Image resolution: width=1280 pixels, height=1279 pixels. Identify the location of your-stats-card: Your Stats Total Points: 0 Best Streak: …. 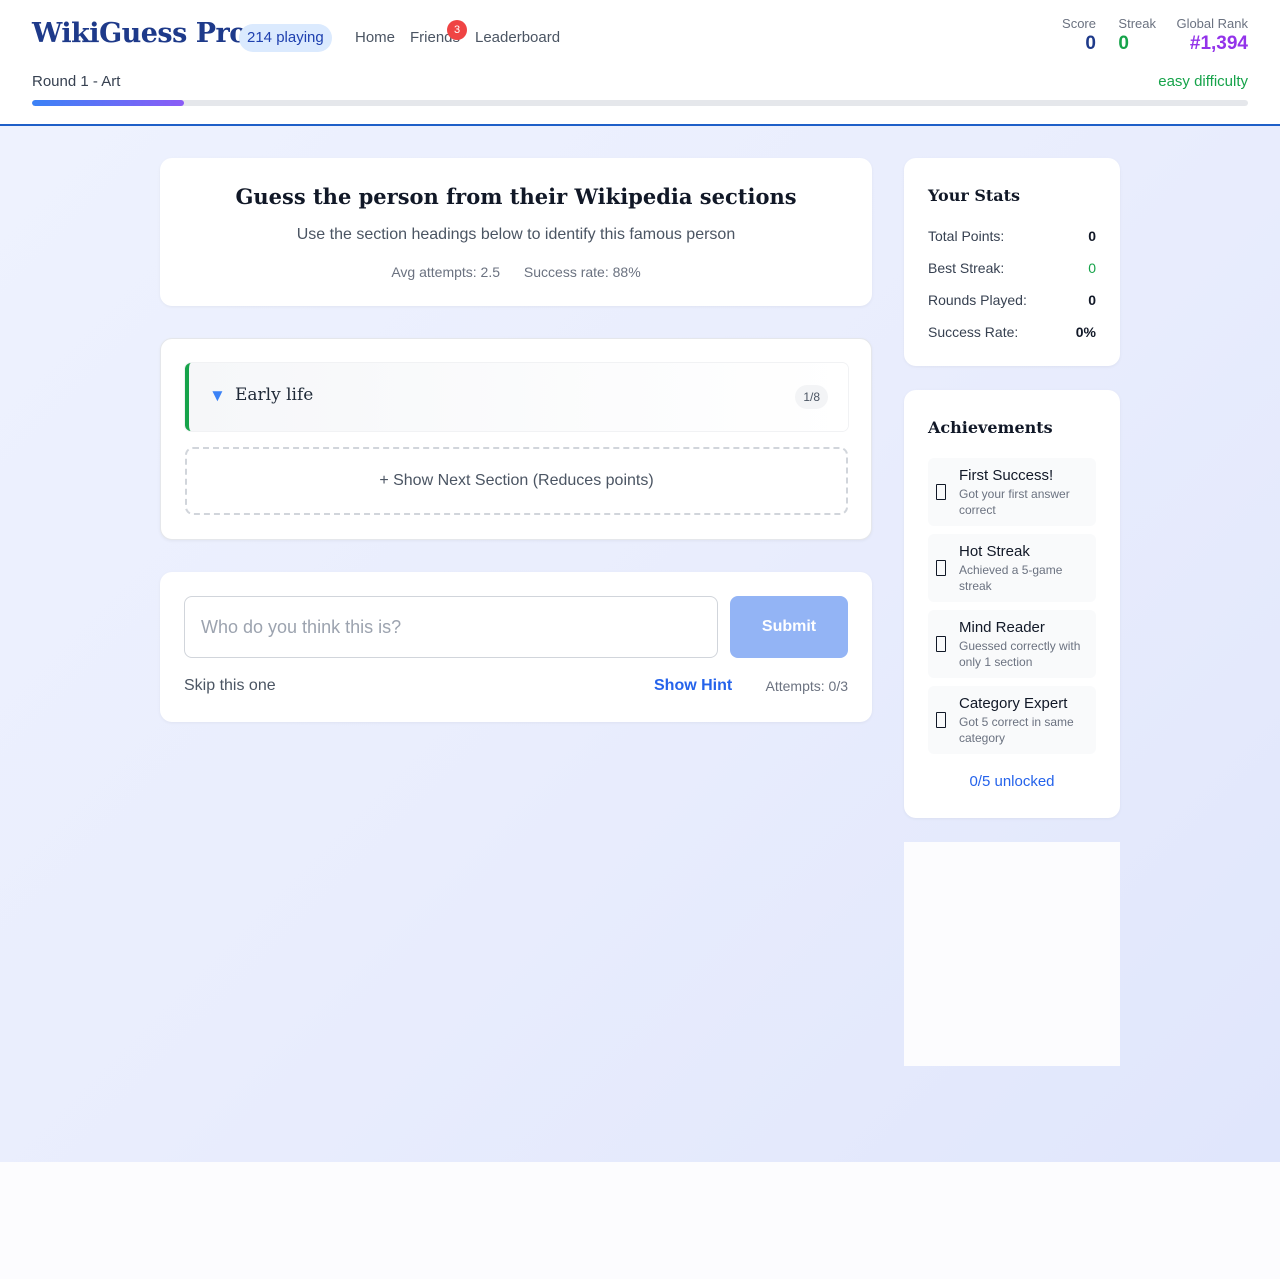
(1012, 262).